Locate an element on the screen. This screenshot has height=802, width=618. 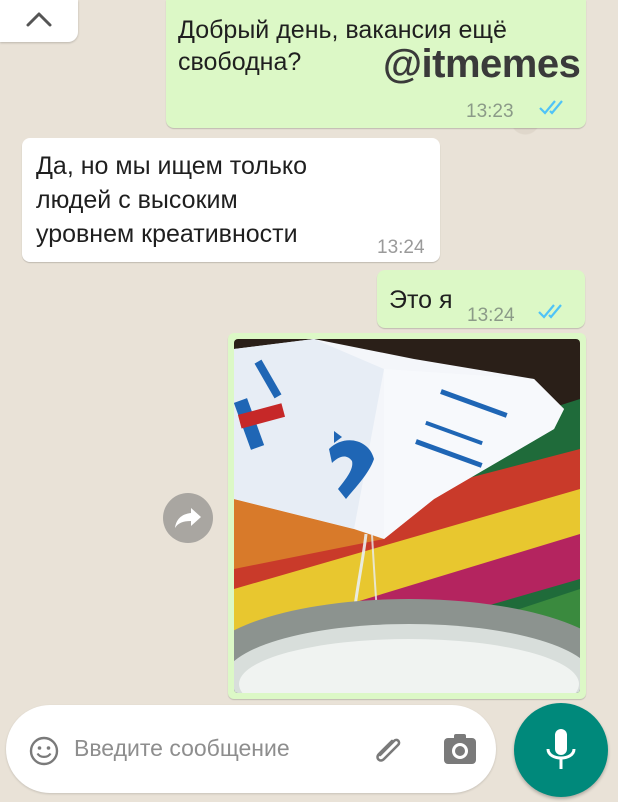
mic-icon is located at coordinates (561, 749).